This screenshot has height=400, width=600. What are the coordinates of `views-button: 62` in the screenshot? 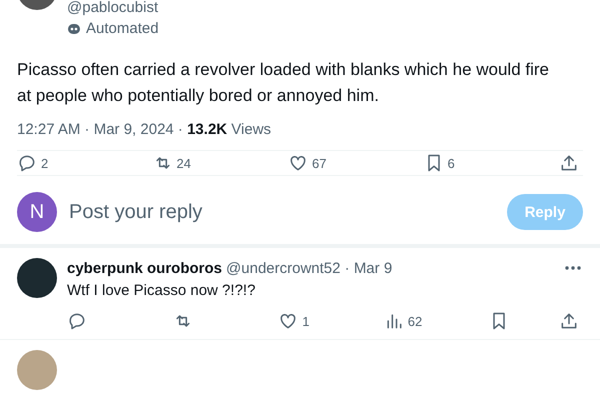 It's located at (414, 321).